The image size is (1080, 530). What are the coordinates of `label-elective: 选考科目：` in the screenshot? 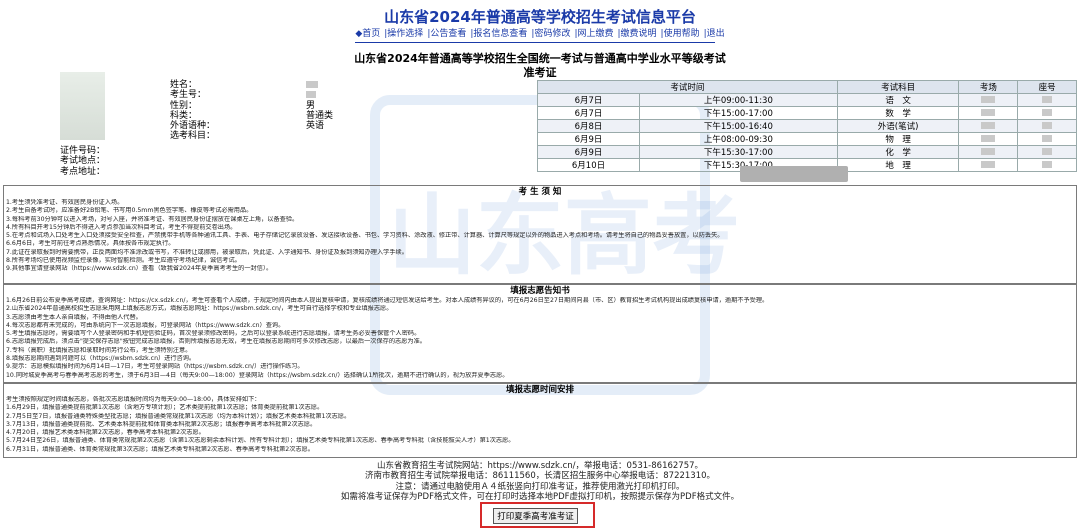 It's located at (193, 136).